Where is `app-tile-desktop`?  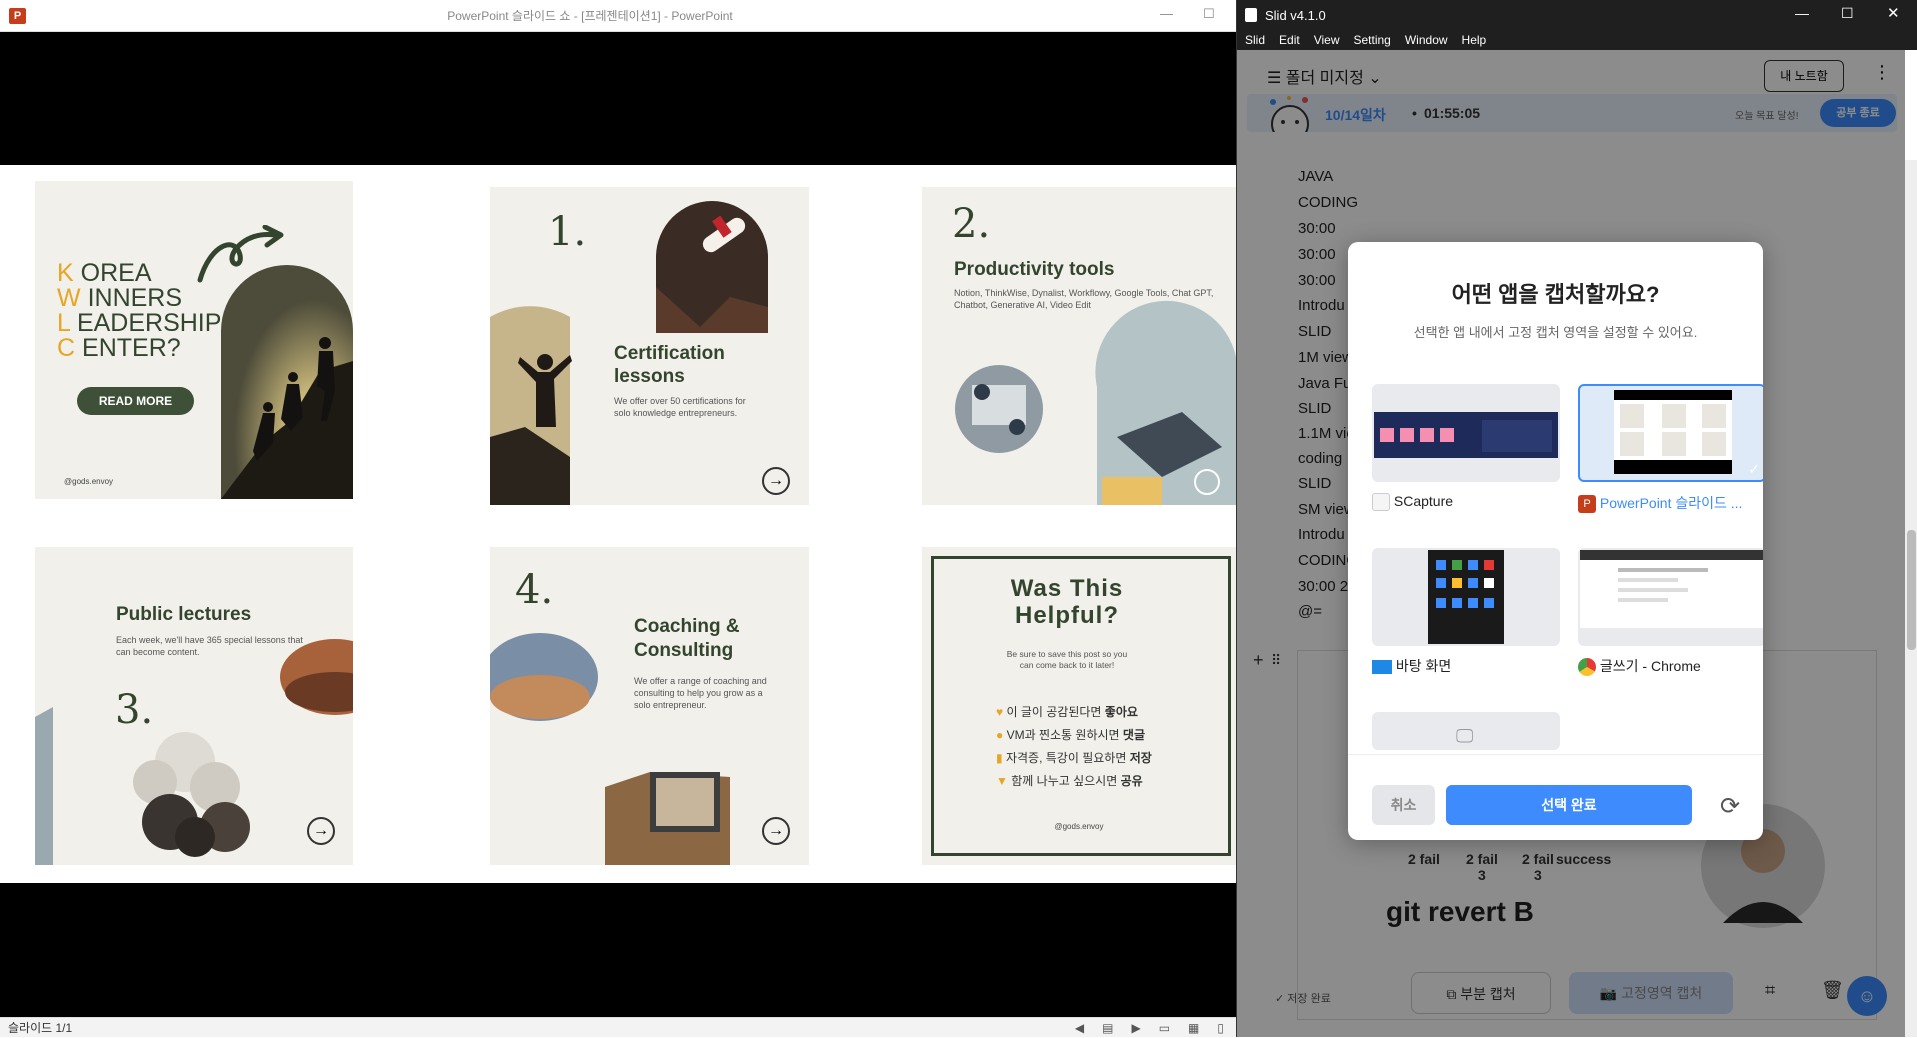 app-tile-desktop is located at coordinates (1466, 597).